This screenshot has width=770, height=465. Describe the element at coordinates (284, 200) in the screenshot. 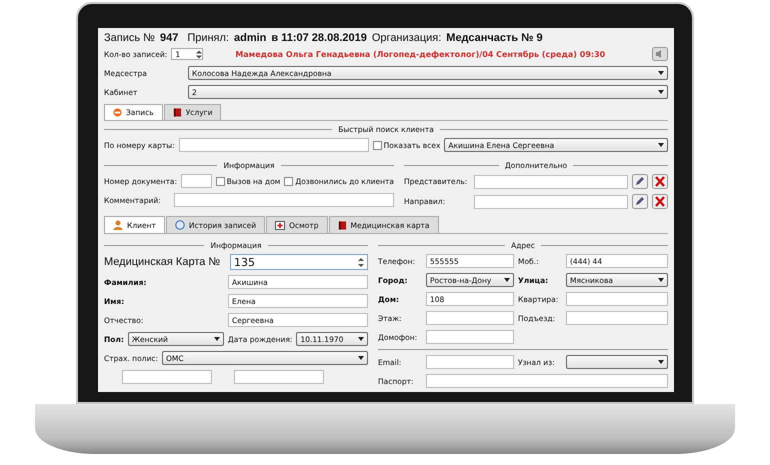

I see `comment-field` at that location.